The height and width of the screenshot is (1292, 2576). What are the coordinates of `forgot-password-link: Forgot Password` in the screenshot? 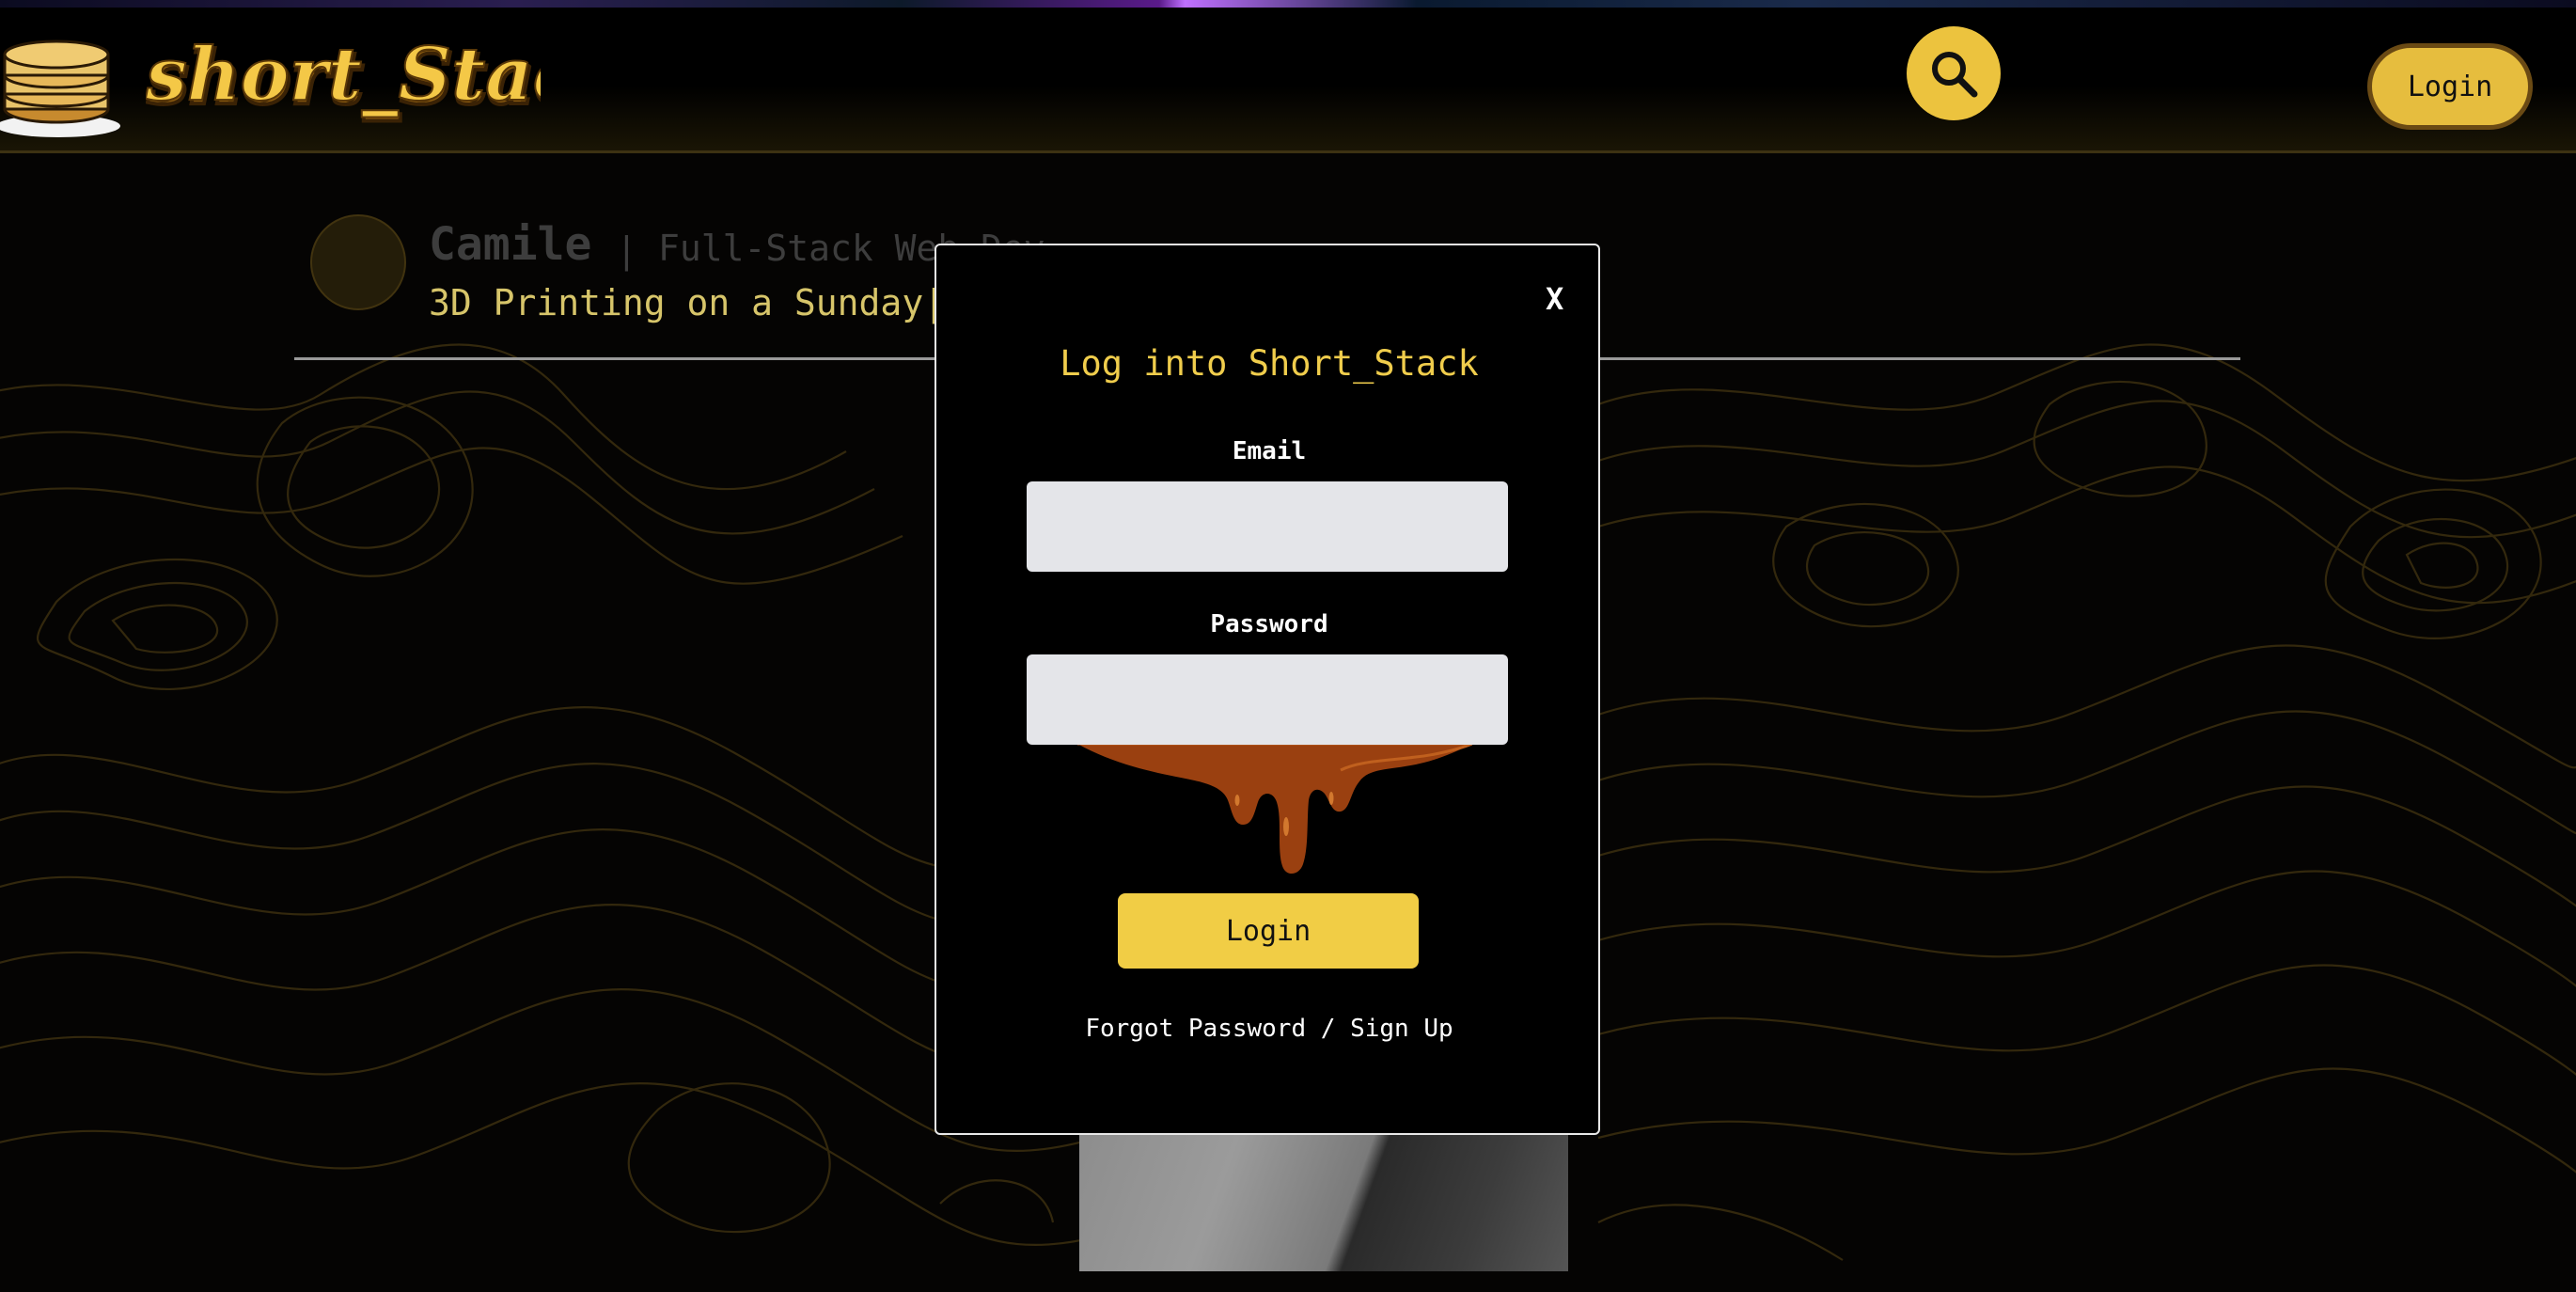 It's located at (1195, 1029).